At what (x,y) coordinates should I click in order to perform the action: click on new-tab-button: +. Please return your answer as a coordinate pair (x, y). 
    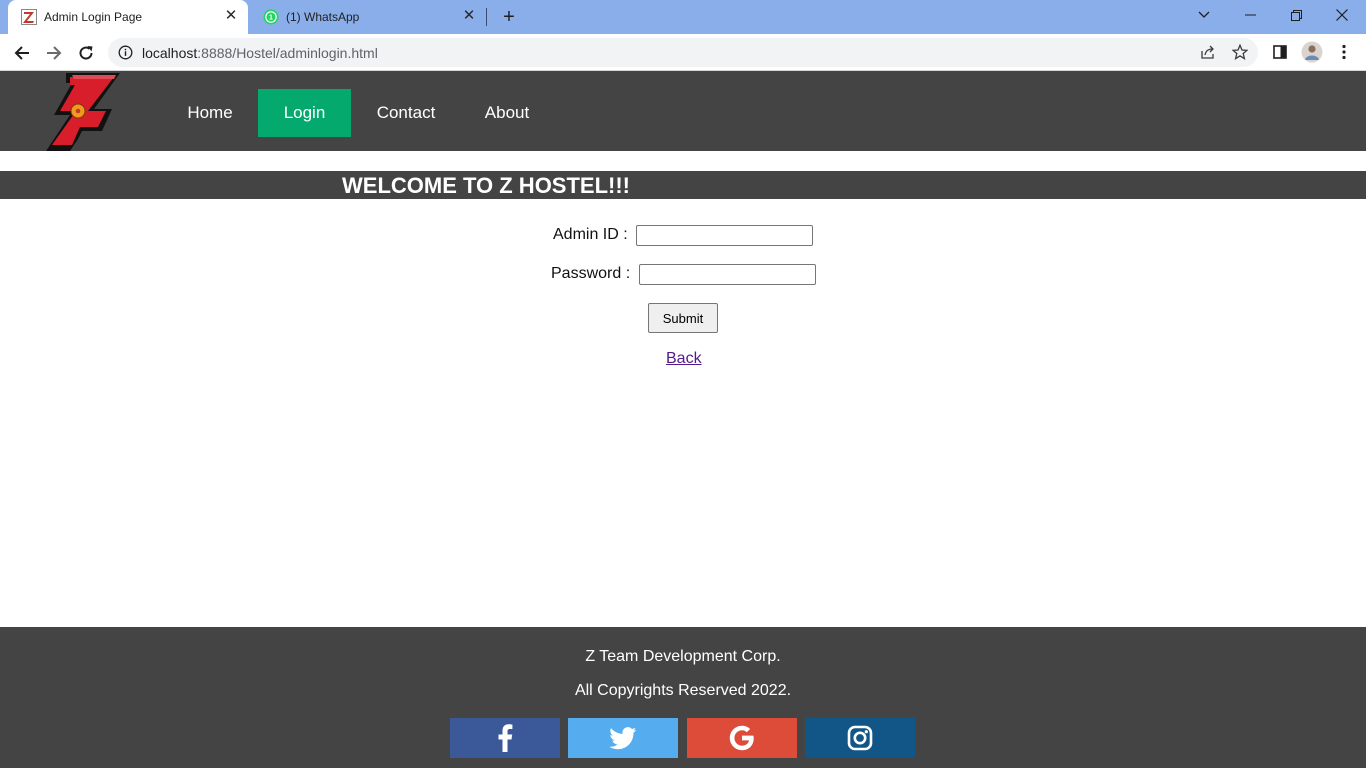
    Looking at the image, I should click on (509, 17).